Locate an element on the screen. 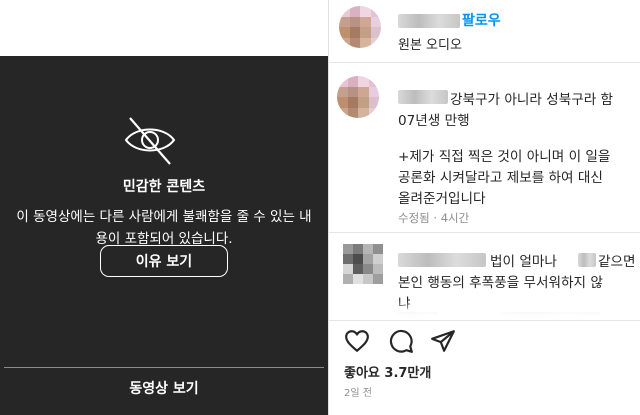 The image size is (640, 415). comment-line: 강북구가 아니라 성북구라 함 is located at coordinates (532, 100).